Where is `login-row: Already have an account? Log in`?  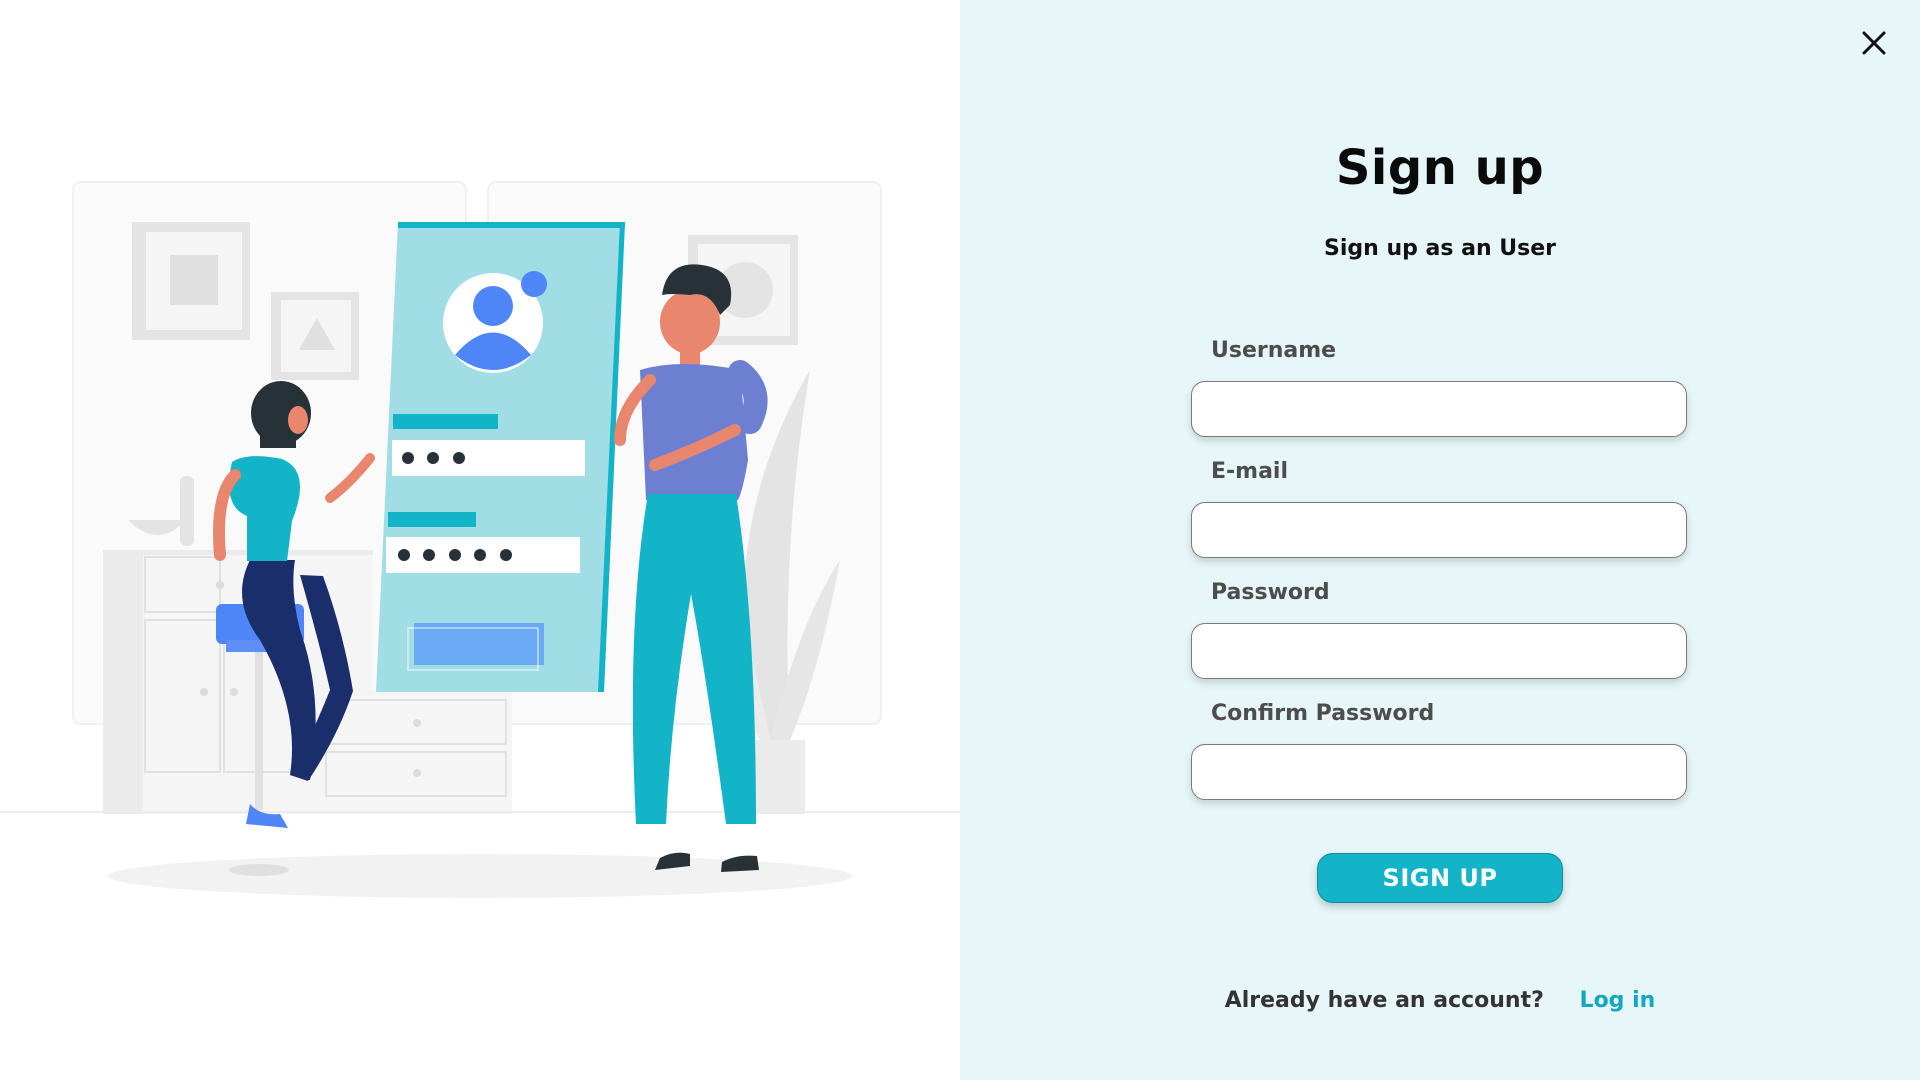 login-row: Already have an account? Log in is located at coordinates (1440, 1000).